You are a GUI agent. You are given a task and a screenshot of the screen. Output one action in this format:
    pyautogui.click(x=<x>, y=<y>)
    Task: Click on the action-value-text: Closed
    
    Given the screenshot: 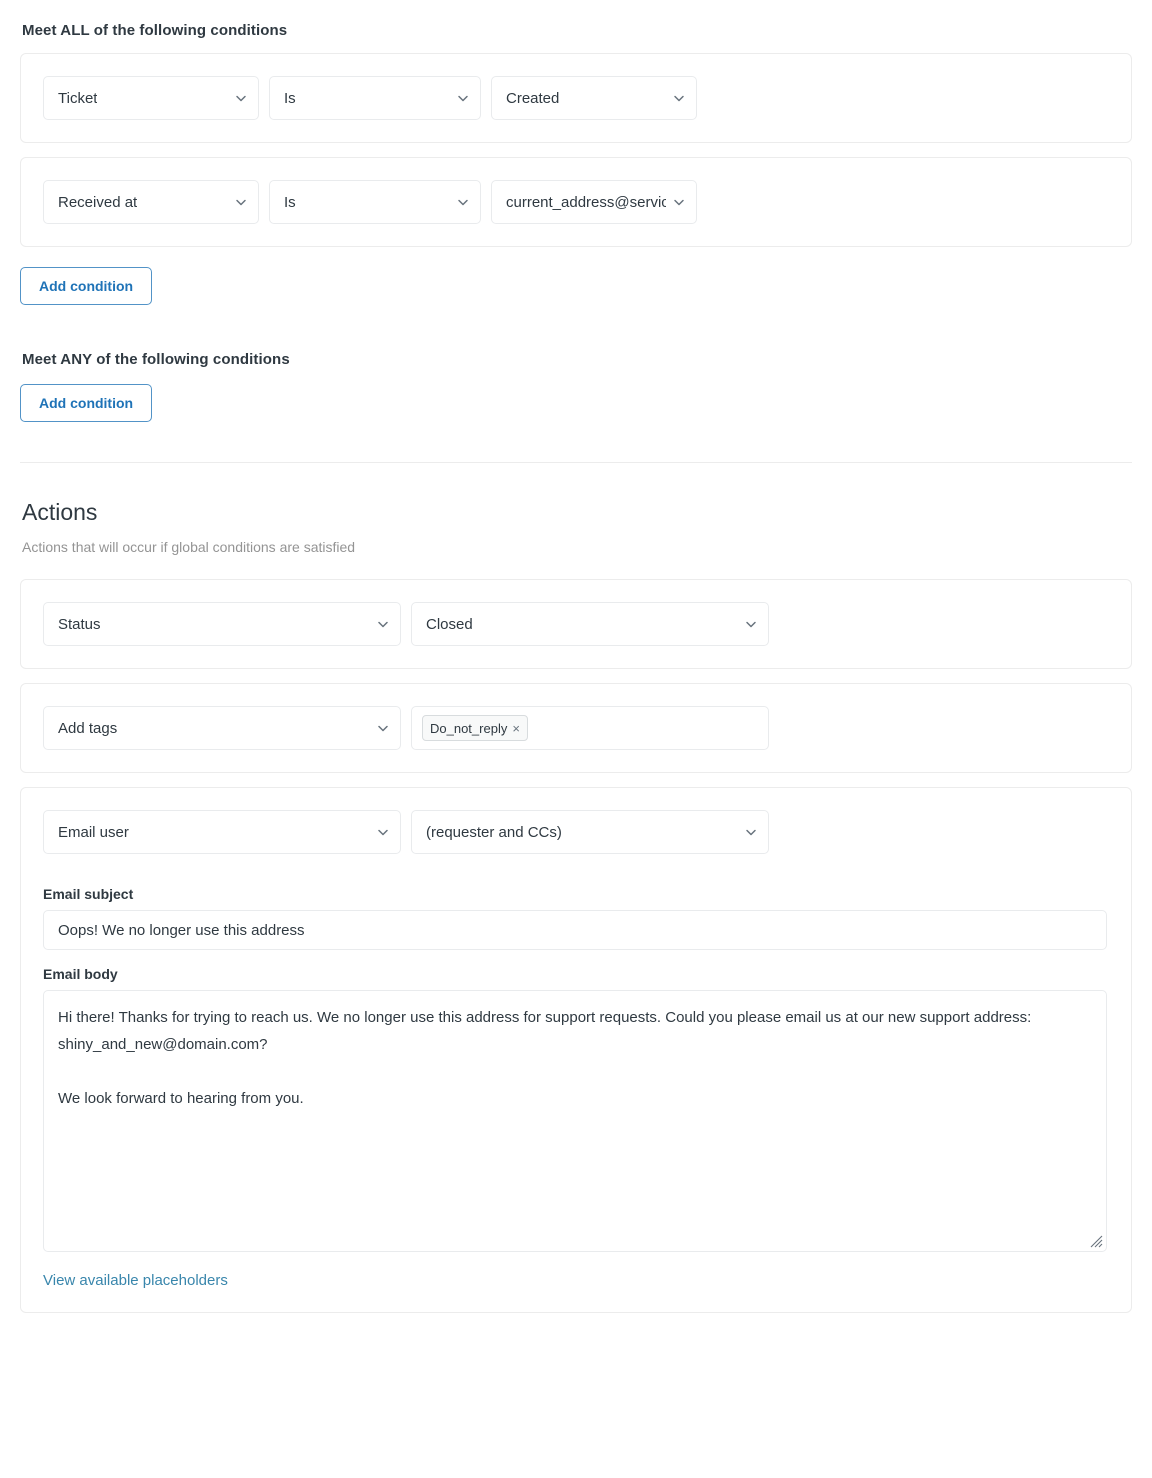 What is the action you would take?
    pyautogui.click(x=449, y=624)
    